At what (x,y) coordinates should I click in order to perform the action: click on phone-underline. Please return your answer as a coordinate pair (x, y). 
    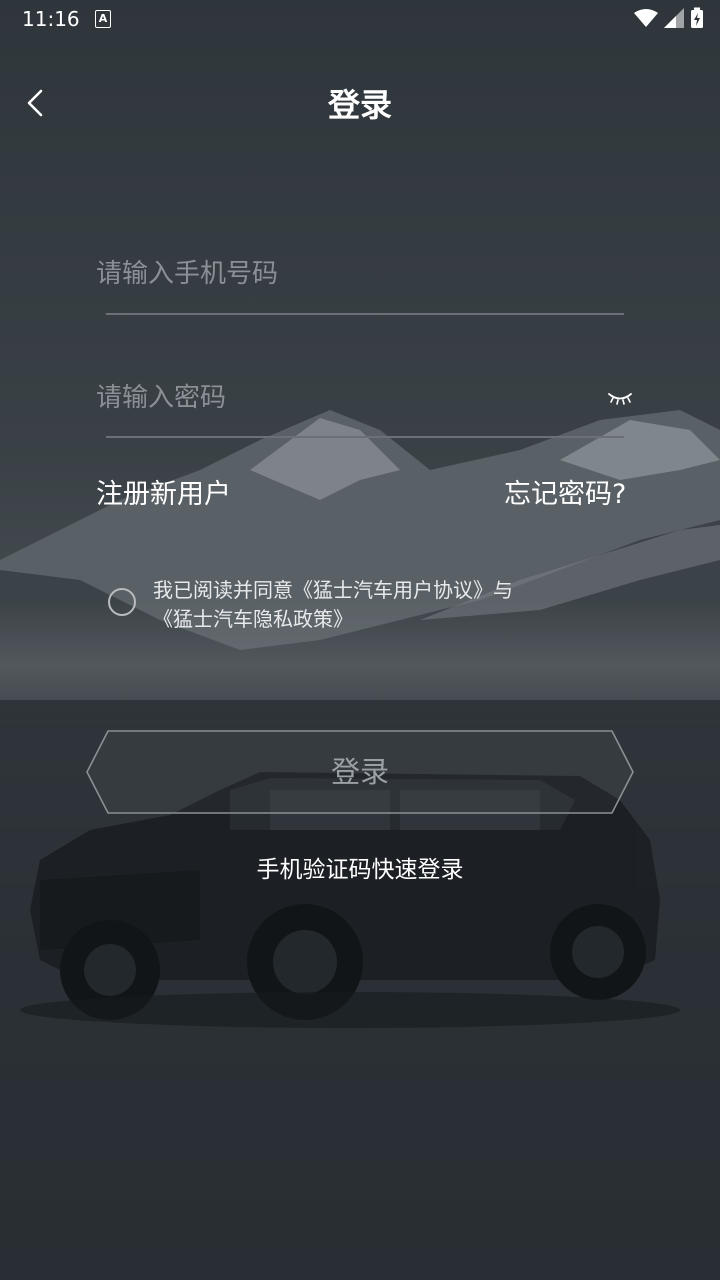
    Looking at the image, I should click on (365, 314).